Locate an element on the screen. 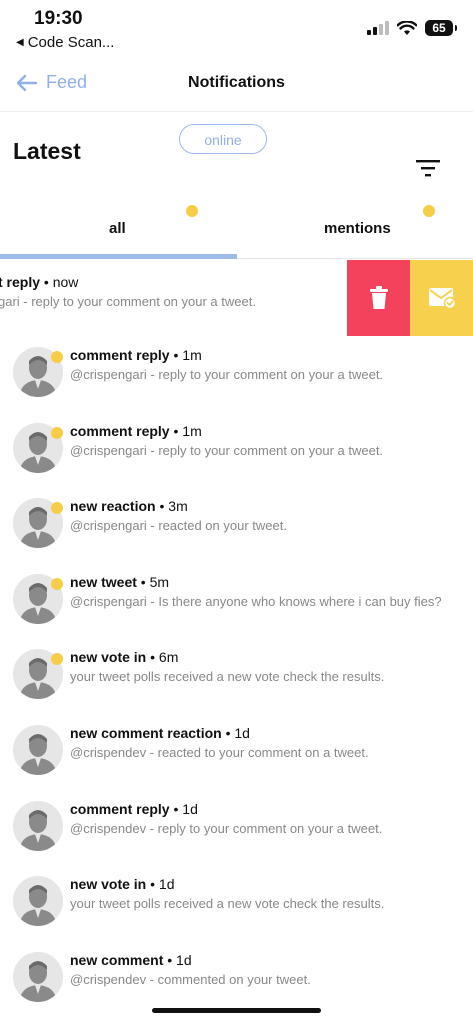  status-time: 19:30 is located at coordinates (58, 18).